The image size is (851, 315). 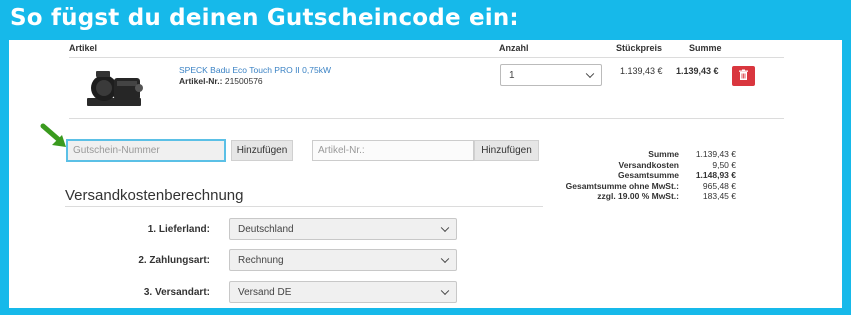 I want to click on totals-label: Versandkosten, so click(x=648, y=164).